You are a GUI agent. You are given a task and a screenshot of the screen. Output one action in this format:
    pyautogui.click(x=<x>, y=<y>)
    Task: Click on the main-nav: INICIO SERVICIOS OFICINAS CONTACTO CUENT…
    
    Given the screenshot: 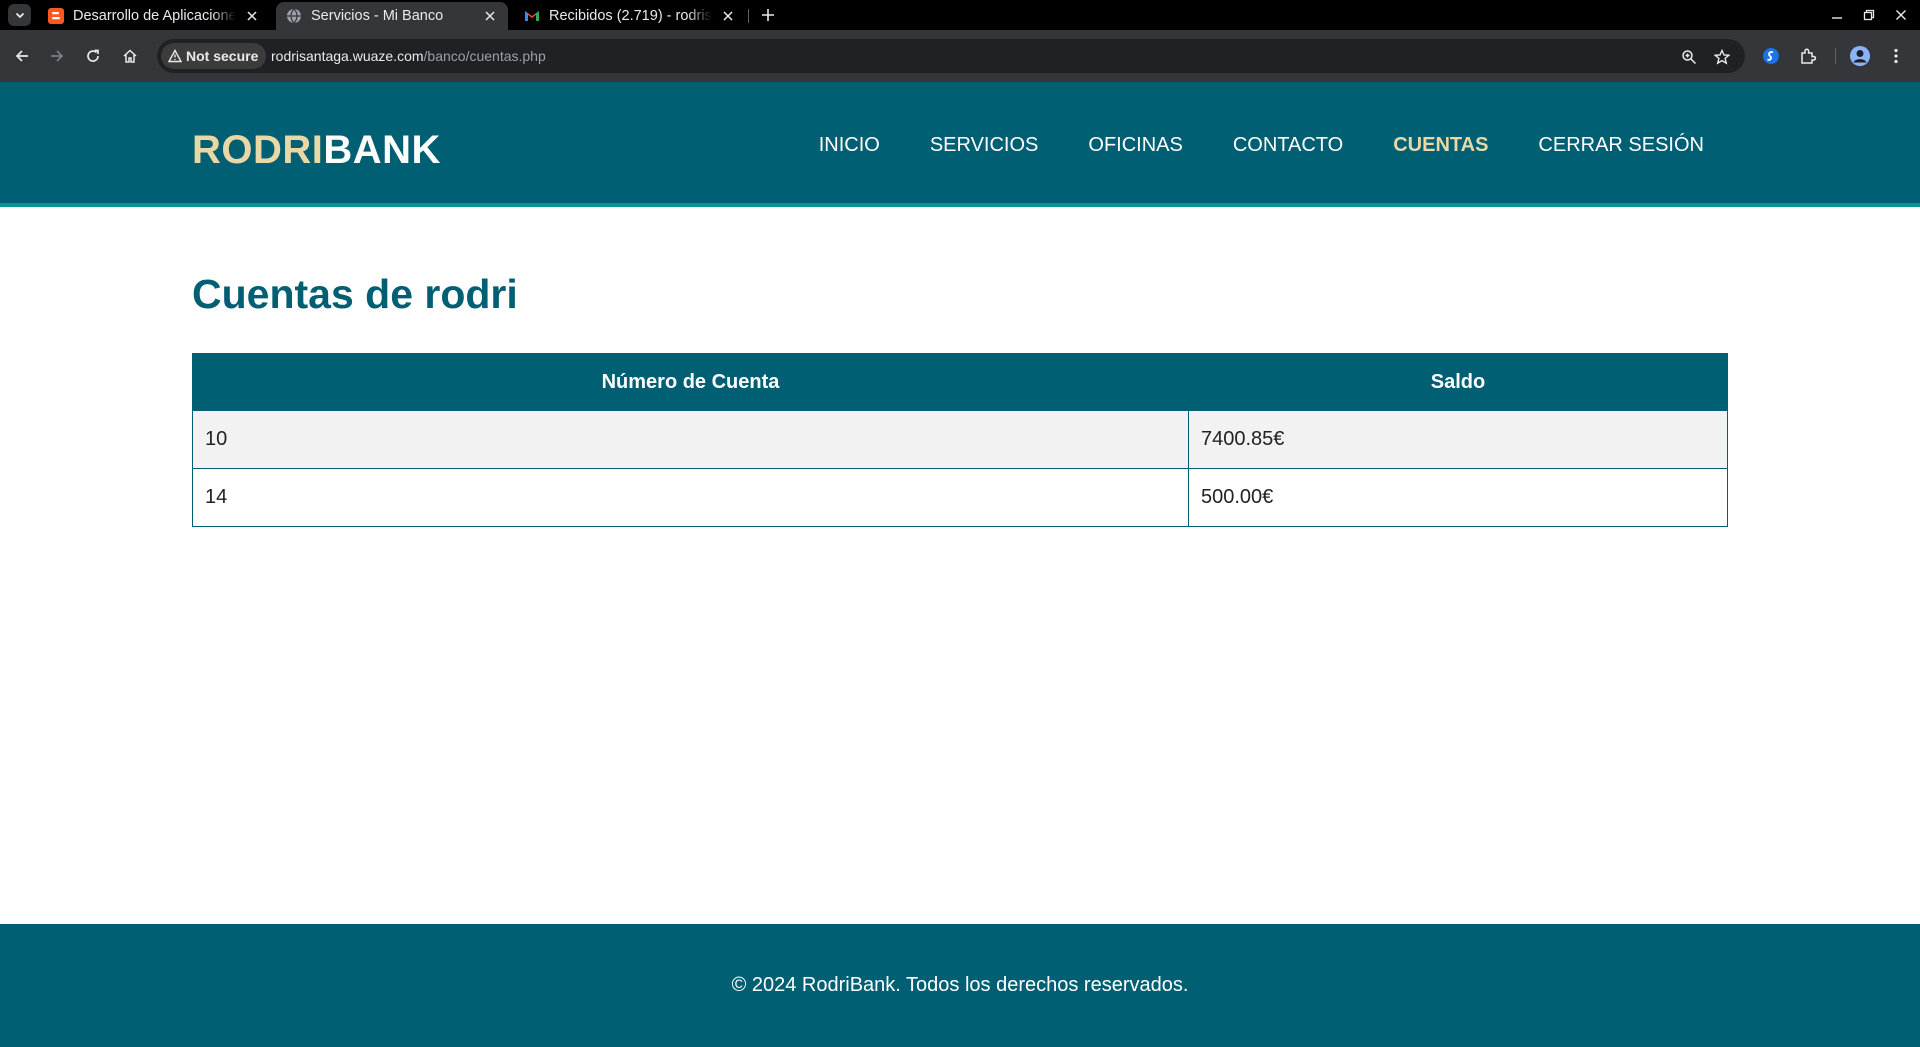 What is the action you would take?
    pyautogui.click(x=1261, y=145)
    